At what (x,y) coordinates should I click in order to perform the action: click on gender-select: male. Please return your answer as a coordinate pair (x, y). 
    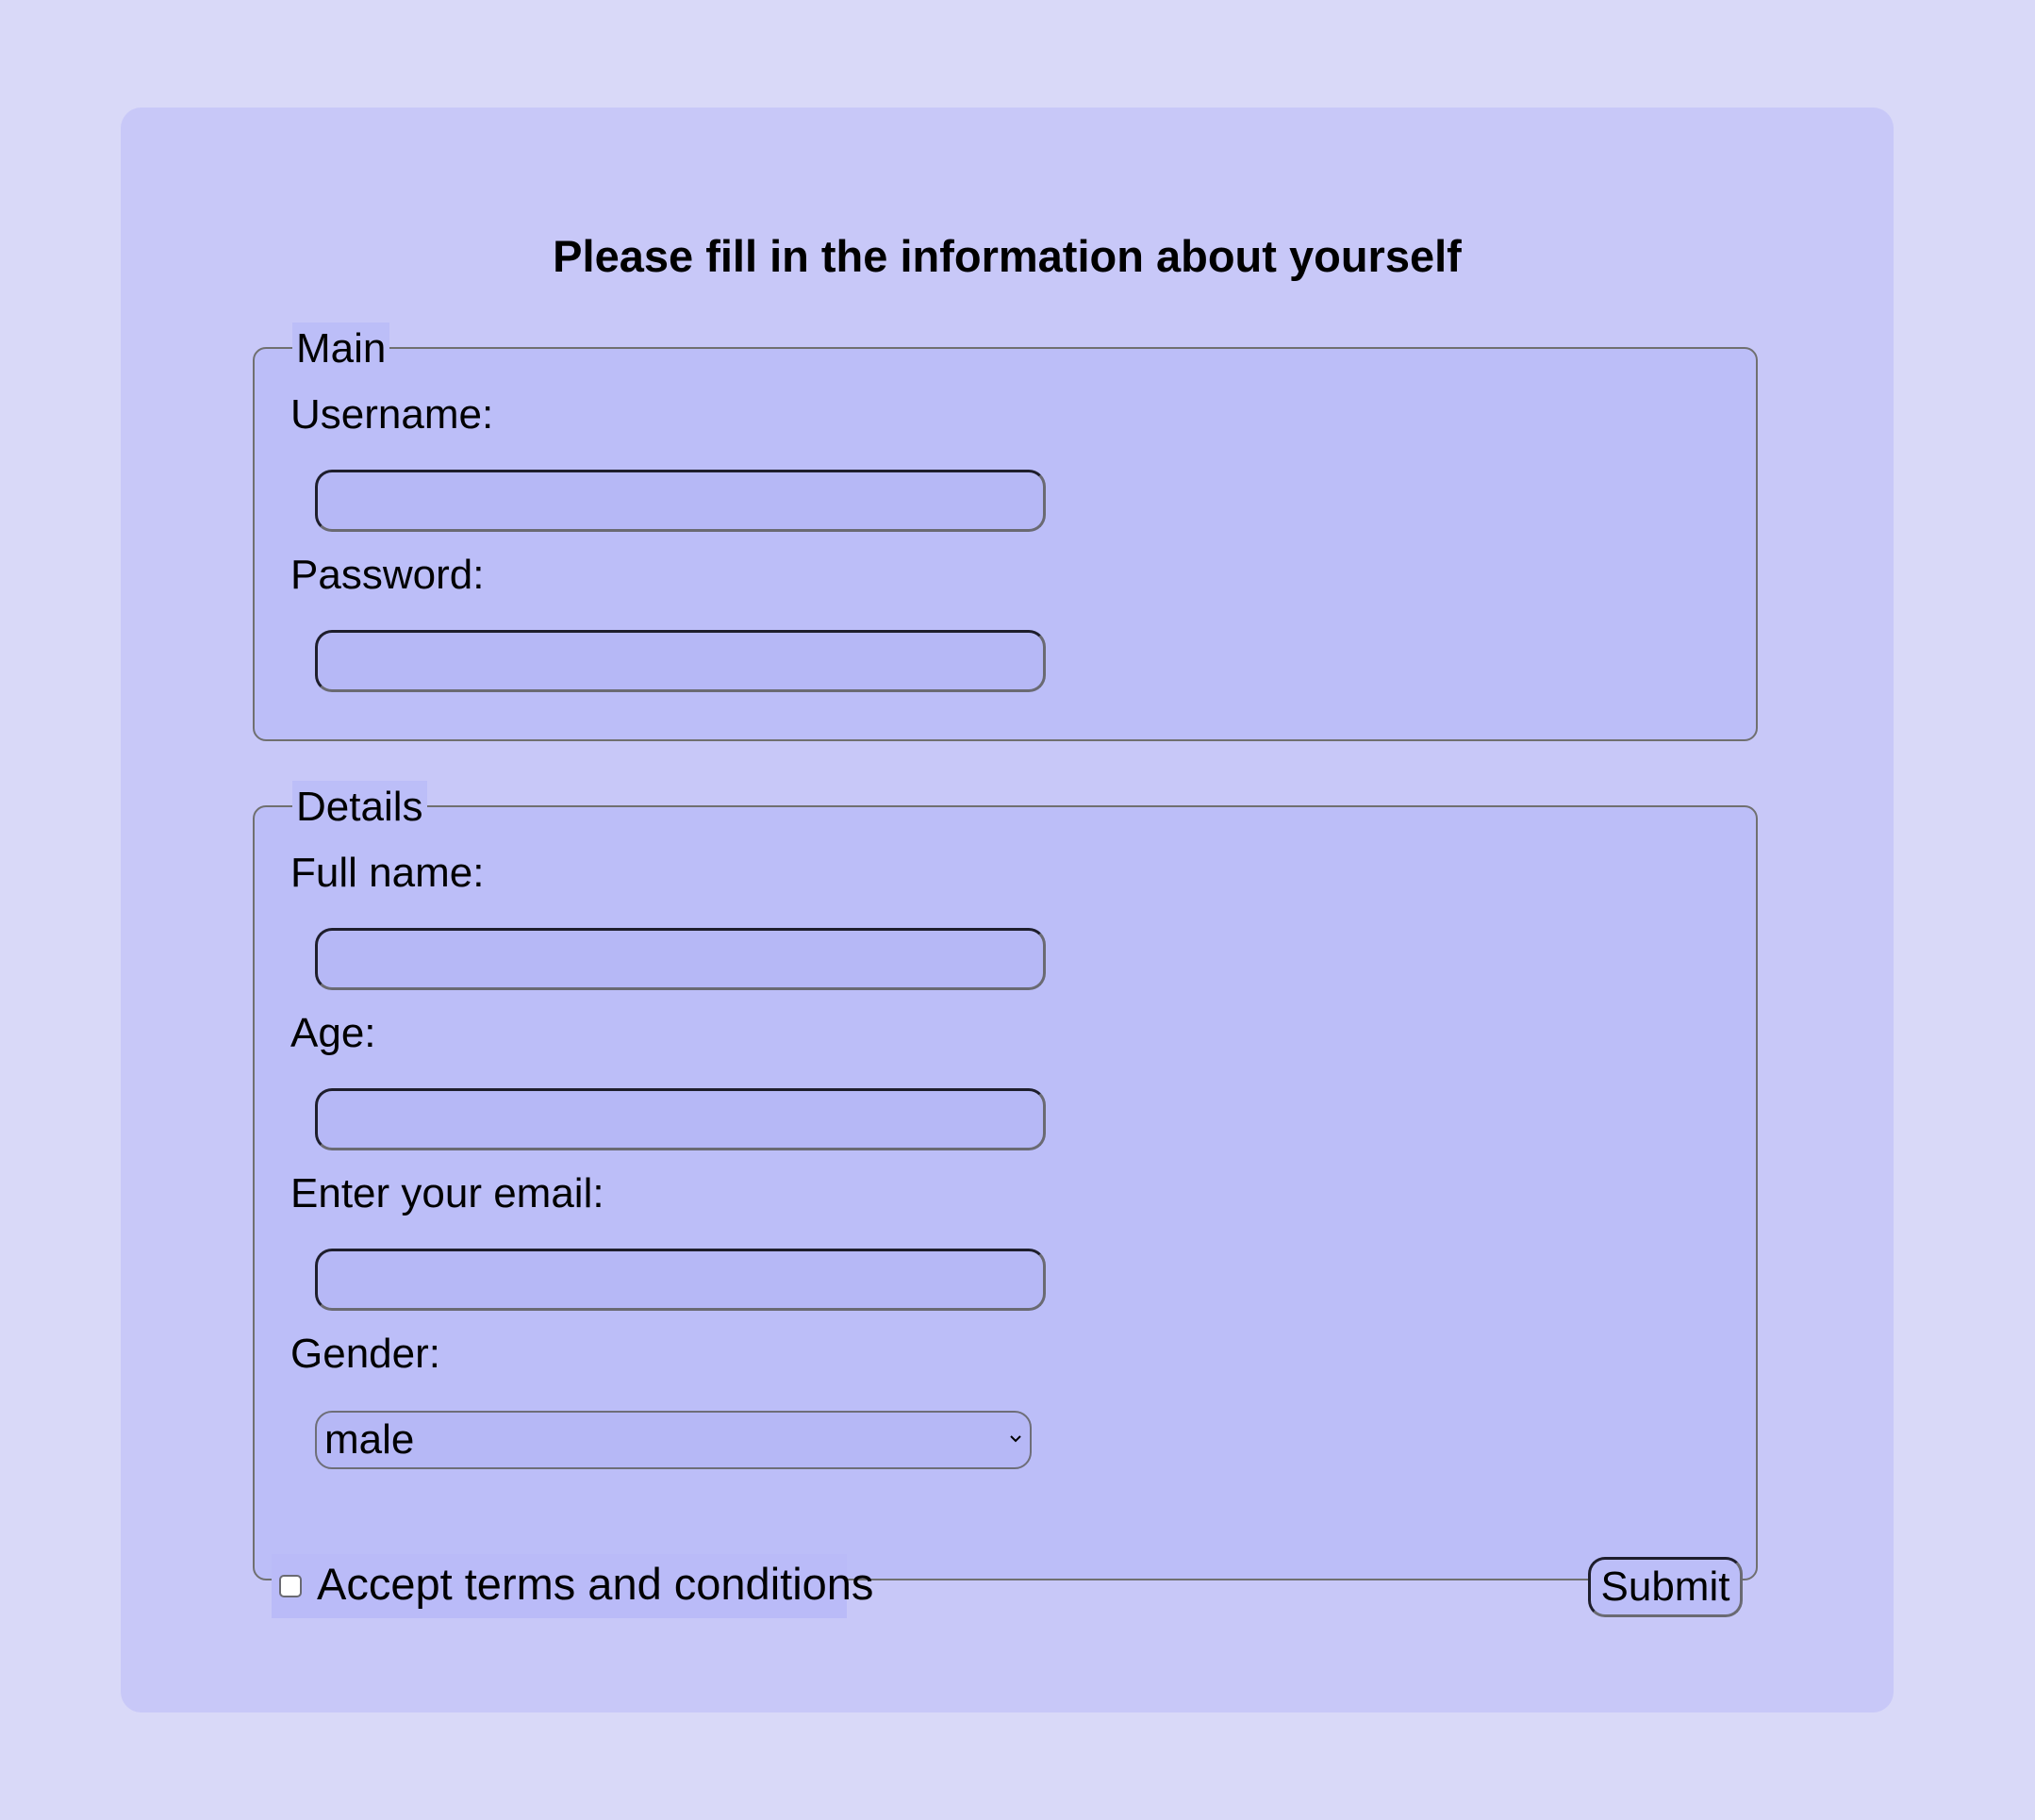
    Looking at the image, I should click on (673, 1440).